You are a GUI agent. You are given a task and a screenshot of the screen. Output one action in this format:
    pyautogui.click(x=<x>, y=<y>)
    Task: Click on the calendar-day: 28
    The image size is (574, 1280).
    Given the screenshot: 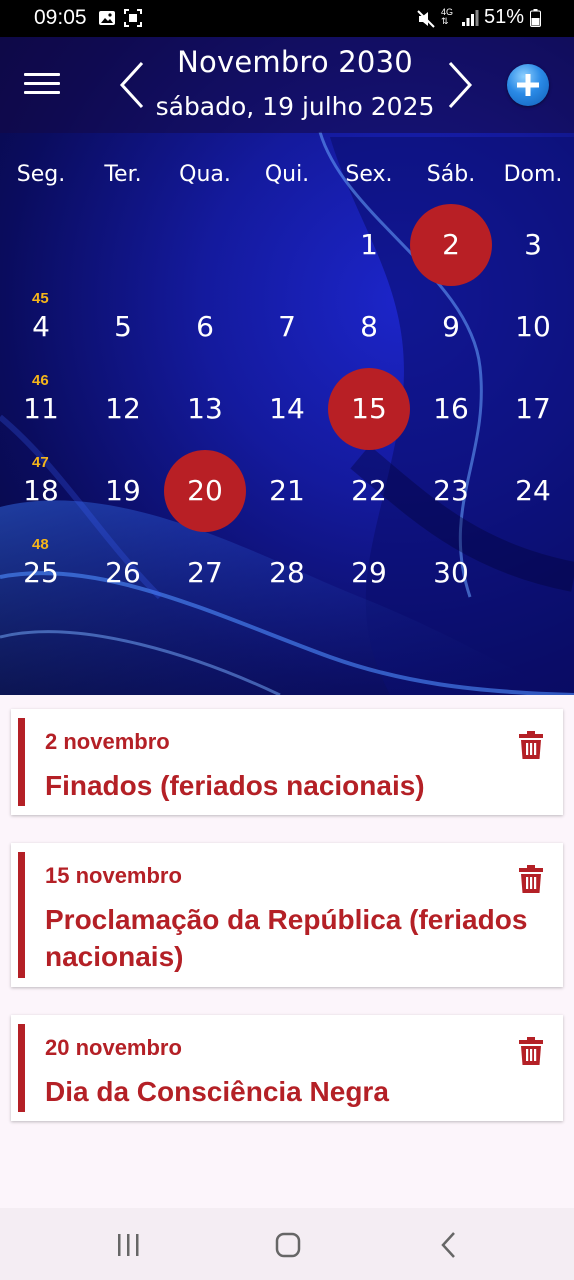 What is the action you would take?
    pyautogui.click(x=287, y=573)
    